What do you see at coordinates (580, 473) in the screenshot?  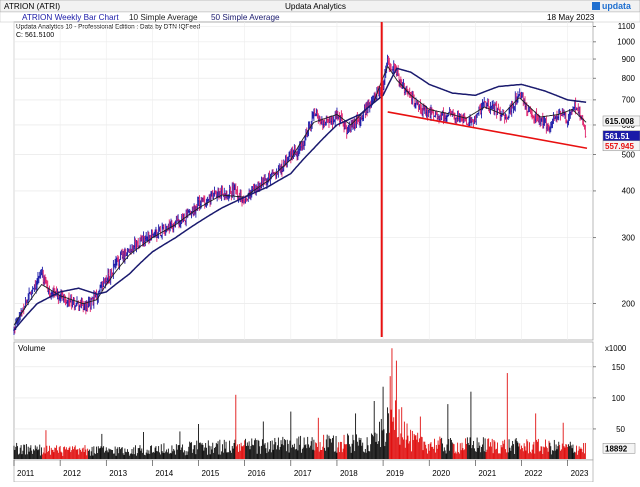 I see `year-label: 2023` at bounding box center [580, 473].